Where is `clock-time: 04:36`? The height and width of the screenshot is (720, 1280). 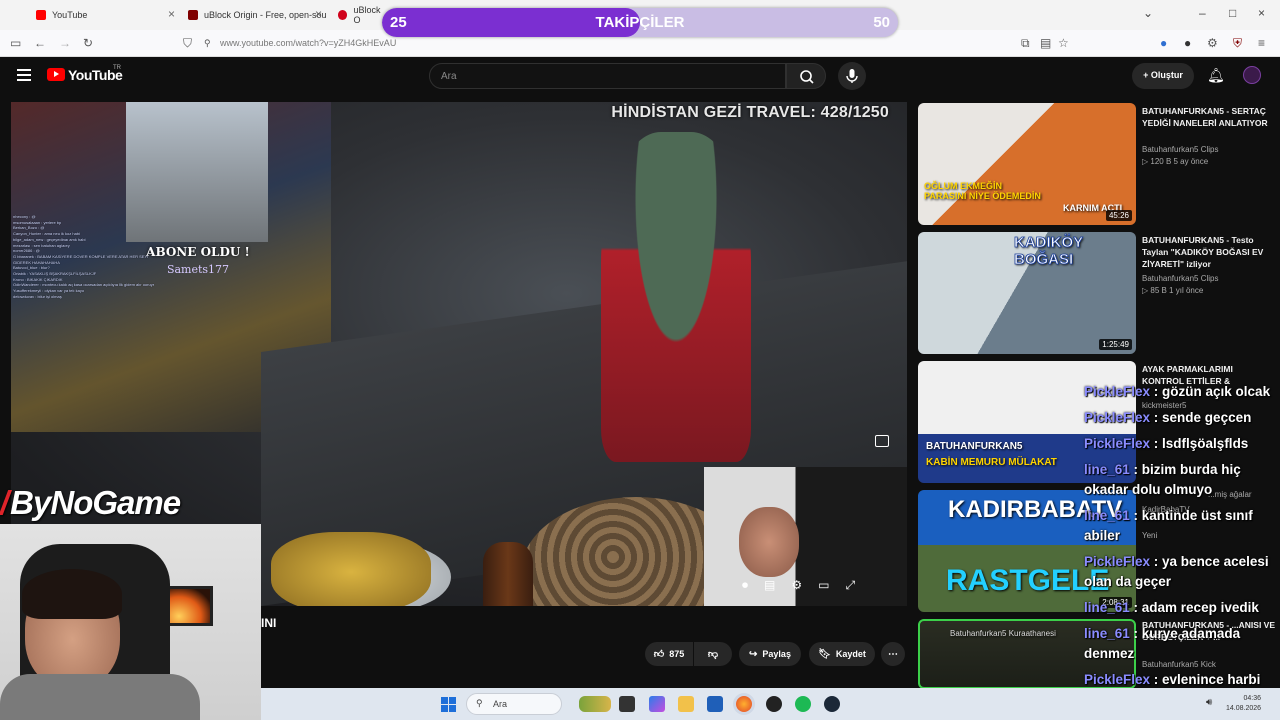
clock-time: 04:36 is located at coordinates (1252, 698).